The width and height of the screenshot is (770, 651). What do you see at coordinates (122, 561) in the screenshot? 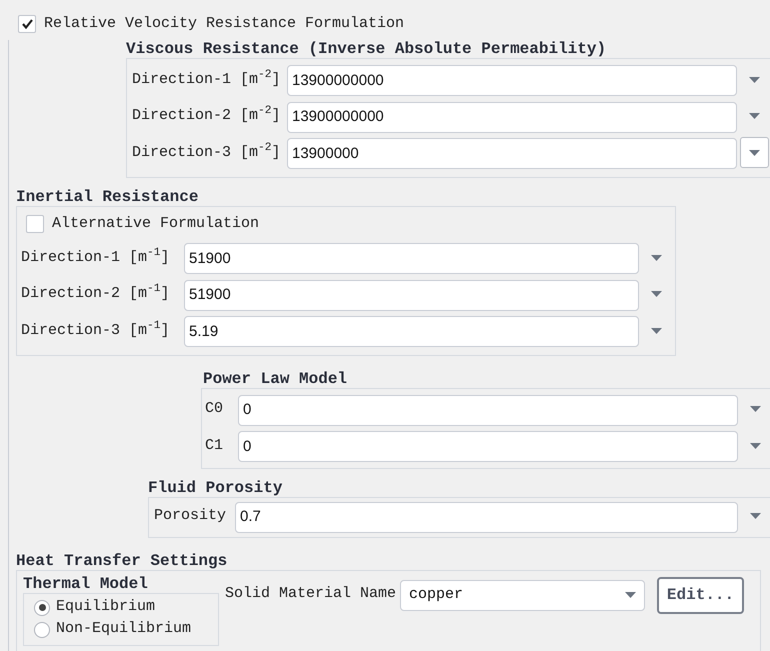
I see `section-title: Heat Transfer Settings` at bounding box center [122, 561].